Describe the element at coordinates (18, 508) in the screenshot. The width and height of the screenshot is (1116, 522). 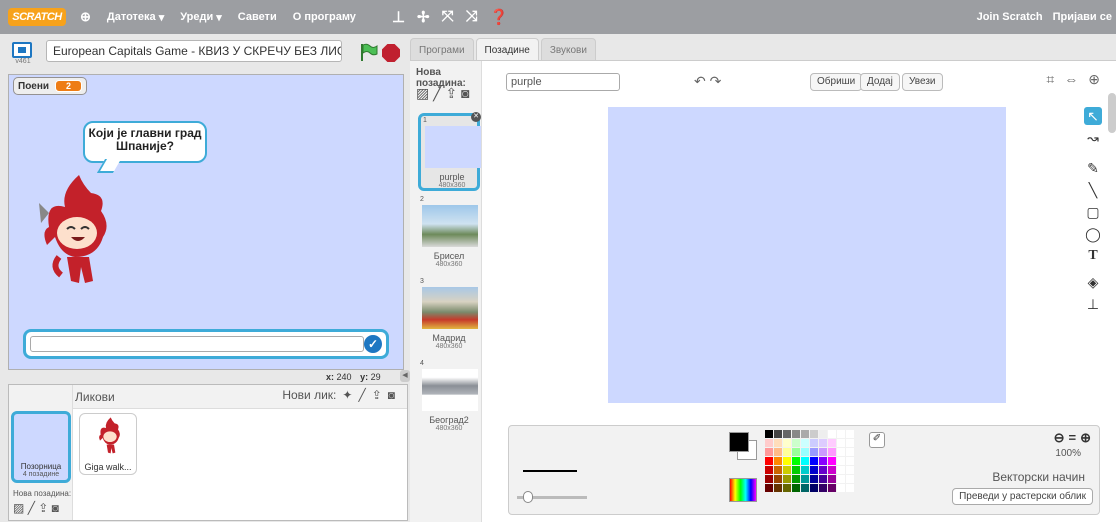
I see `image-icon: ▨` at that location.